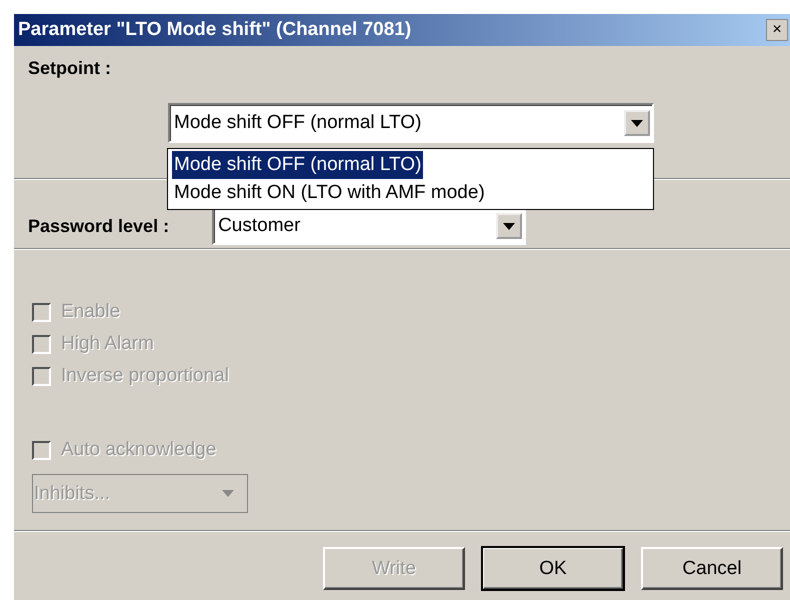 The image size is (790, 600). What do you see at coordinates (777, 30) in the screenshot?
I see `close-button: ×` at bounding box center [777, 30].